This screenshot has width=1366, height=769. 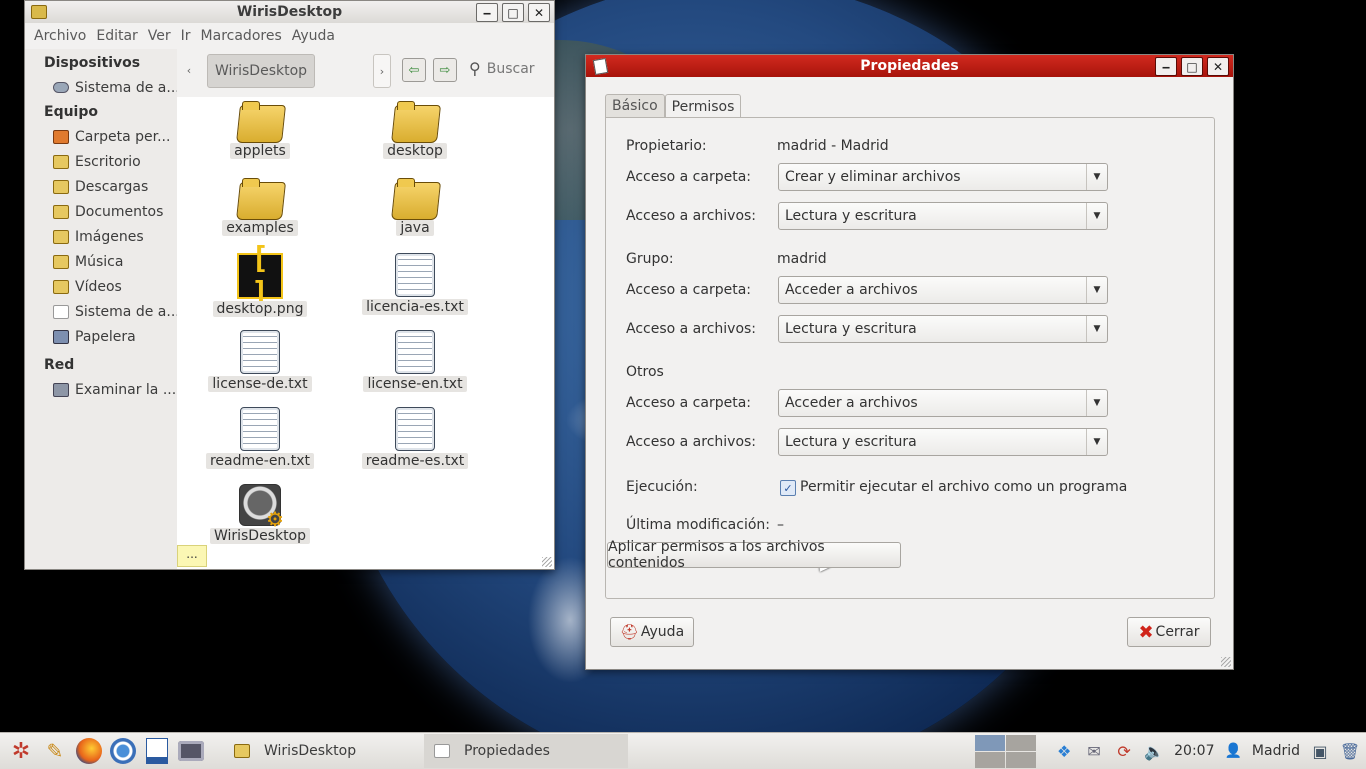 I want to click on file-item: licencia-es.txt, so click(x=415, y=284).